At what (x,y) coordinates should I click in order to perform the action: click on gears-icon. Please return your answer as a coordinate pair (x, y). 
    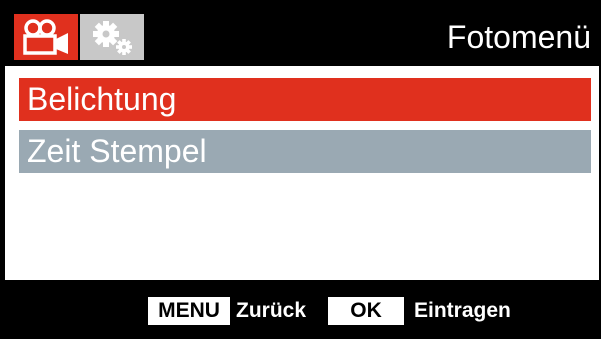
    Looking at the image, I should click on (112, 38).